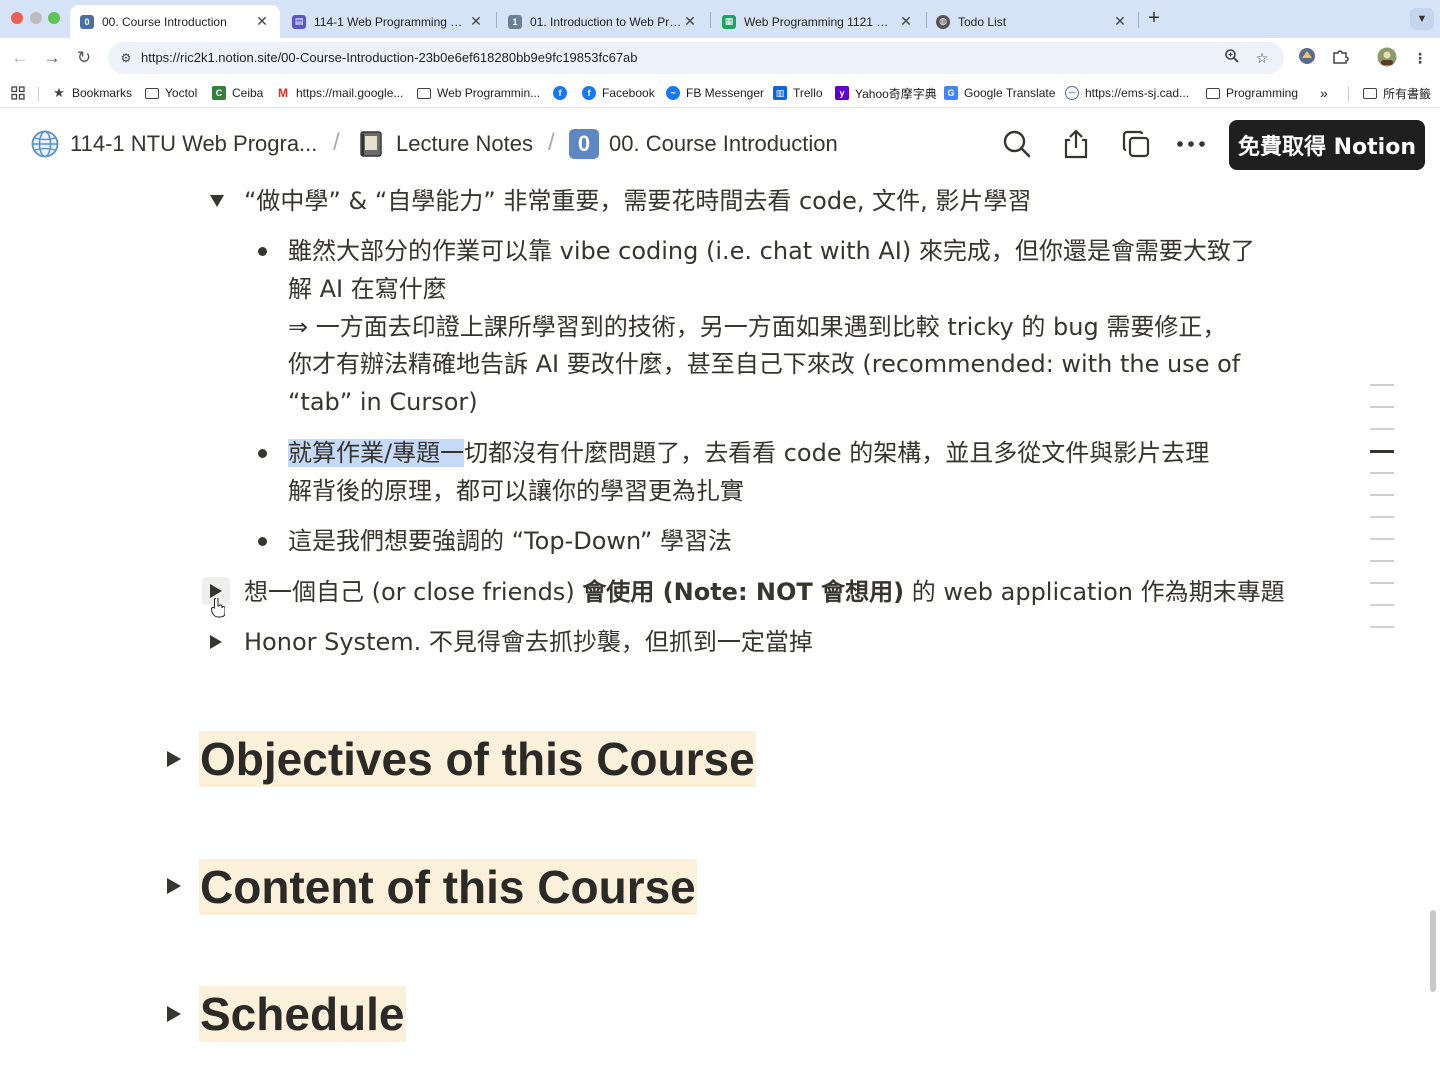 The image size is (1440, 1080). What do you see at coordinates (1138, 20) in the screenshot?
I see `tab-separator` at bounding box center [1138, 20].